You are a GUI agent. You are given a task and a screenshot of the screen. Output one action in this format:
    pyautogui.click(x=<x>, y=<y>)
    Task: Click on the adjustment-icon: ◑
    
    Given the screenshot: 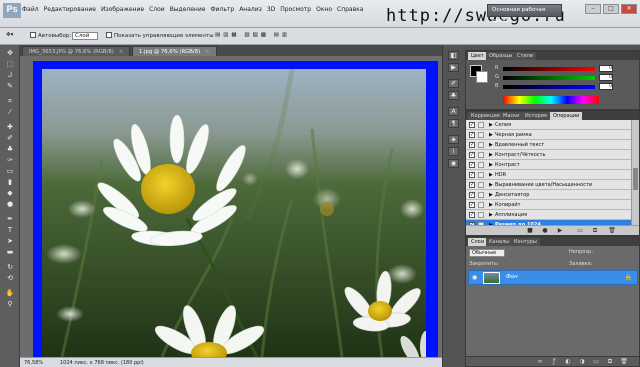 What is the action you would take?
    pyautogui.click(x=582, y=361)
    